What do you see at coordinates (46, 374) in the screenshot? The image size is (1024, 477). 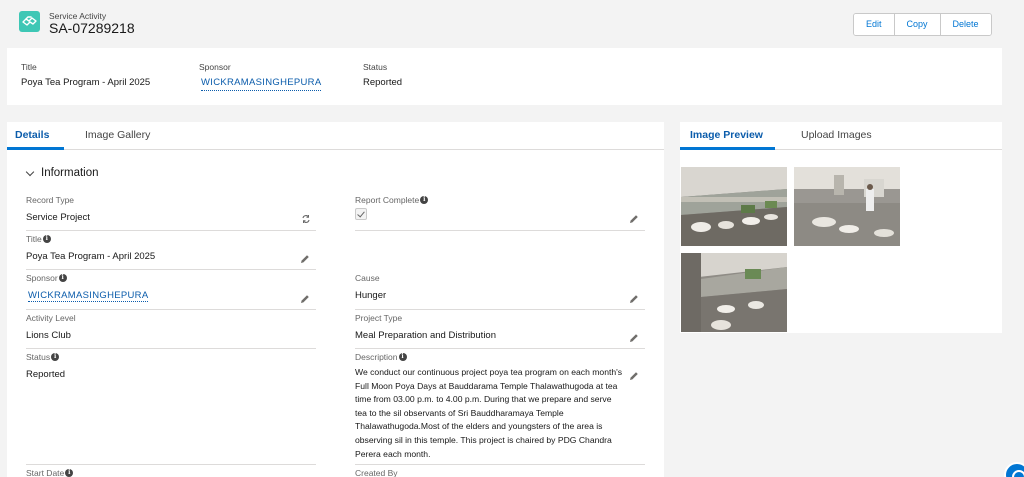 I see `field-value: Reported` at bounding box center [46, 374].